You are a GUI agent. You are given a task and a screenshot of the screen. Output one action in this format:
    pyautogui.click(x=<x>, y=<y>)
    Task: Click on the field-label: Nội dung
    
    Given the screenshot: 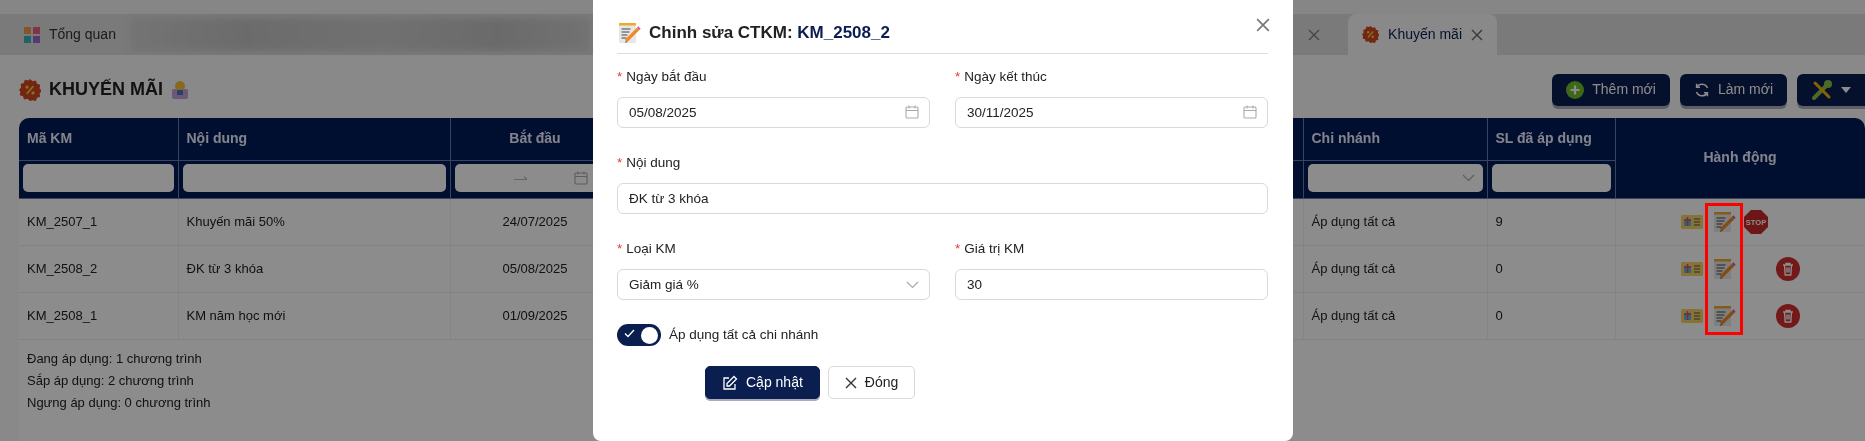 What is the action you would take?
    pyautogui.click(x=653, y=162)
    